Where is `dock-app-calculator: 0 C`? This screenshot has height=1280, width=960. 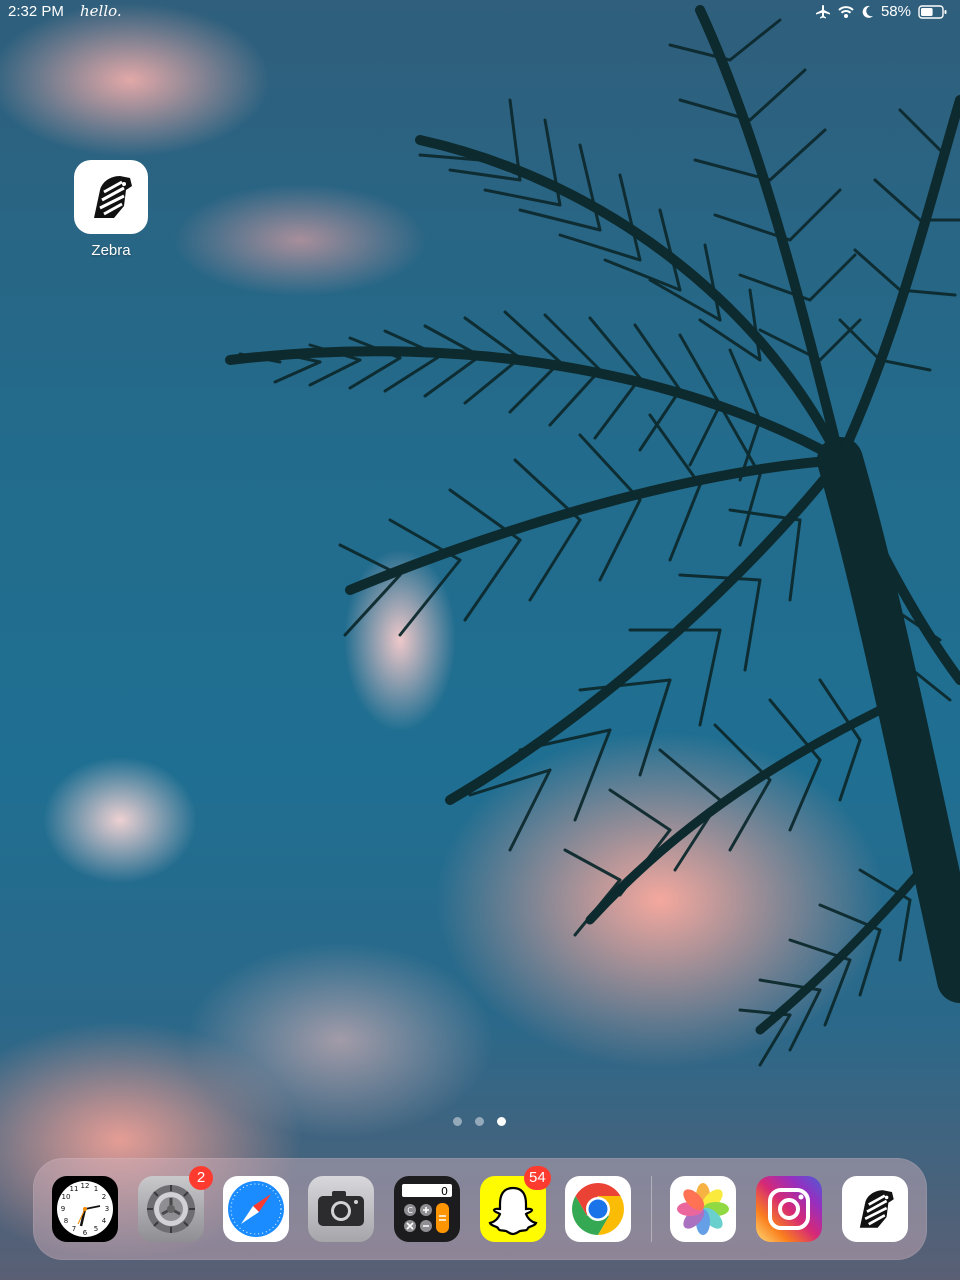 dock-app-calculator: 0 C is located at coordinates (427, 1209).